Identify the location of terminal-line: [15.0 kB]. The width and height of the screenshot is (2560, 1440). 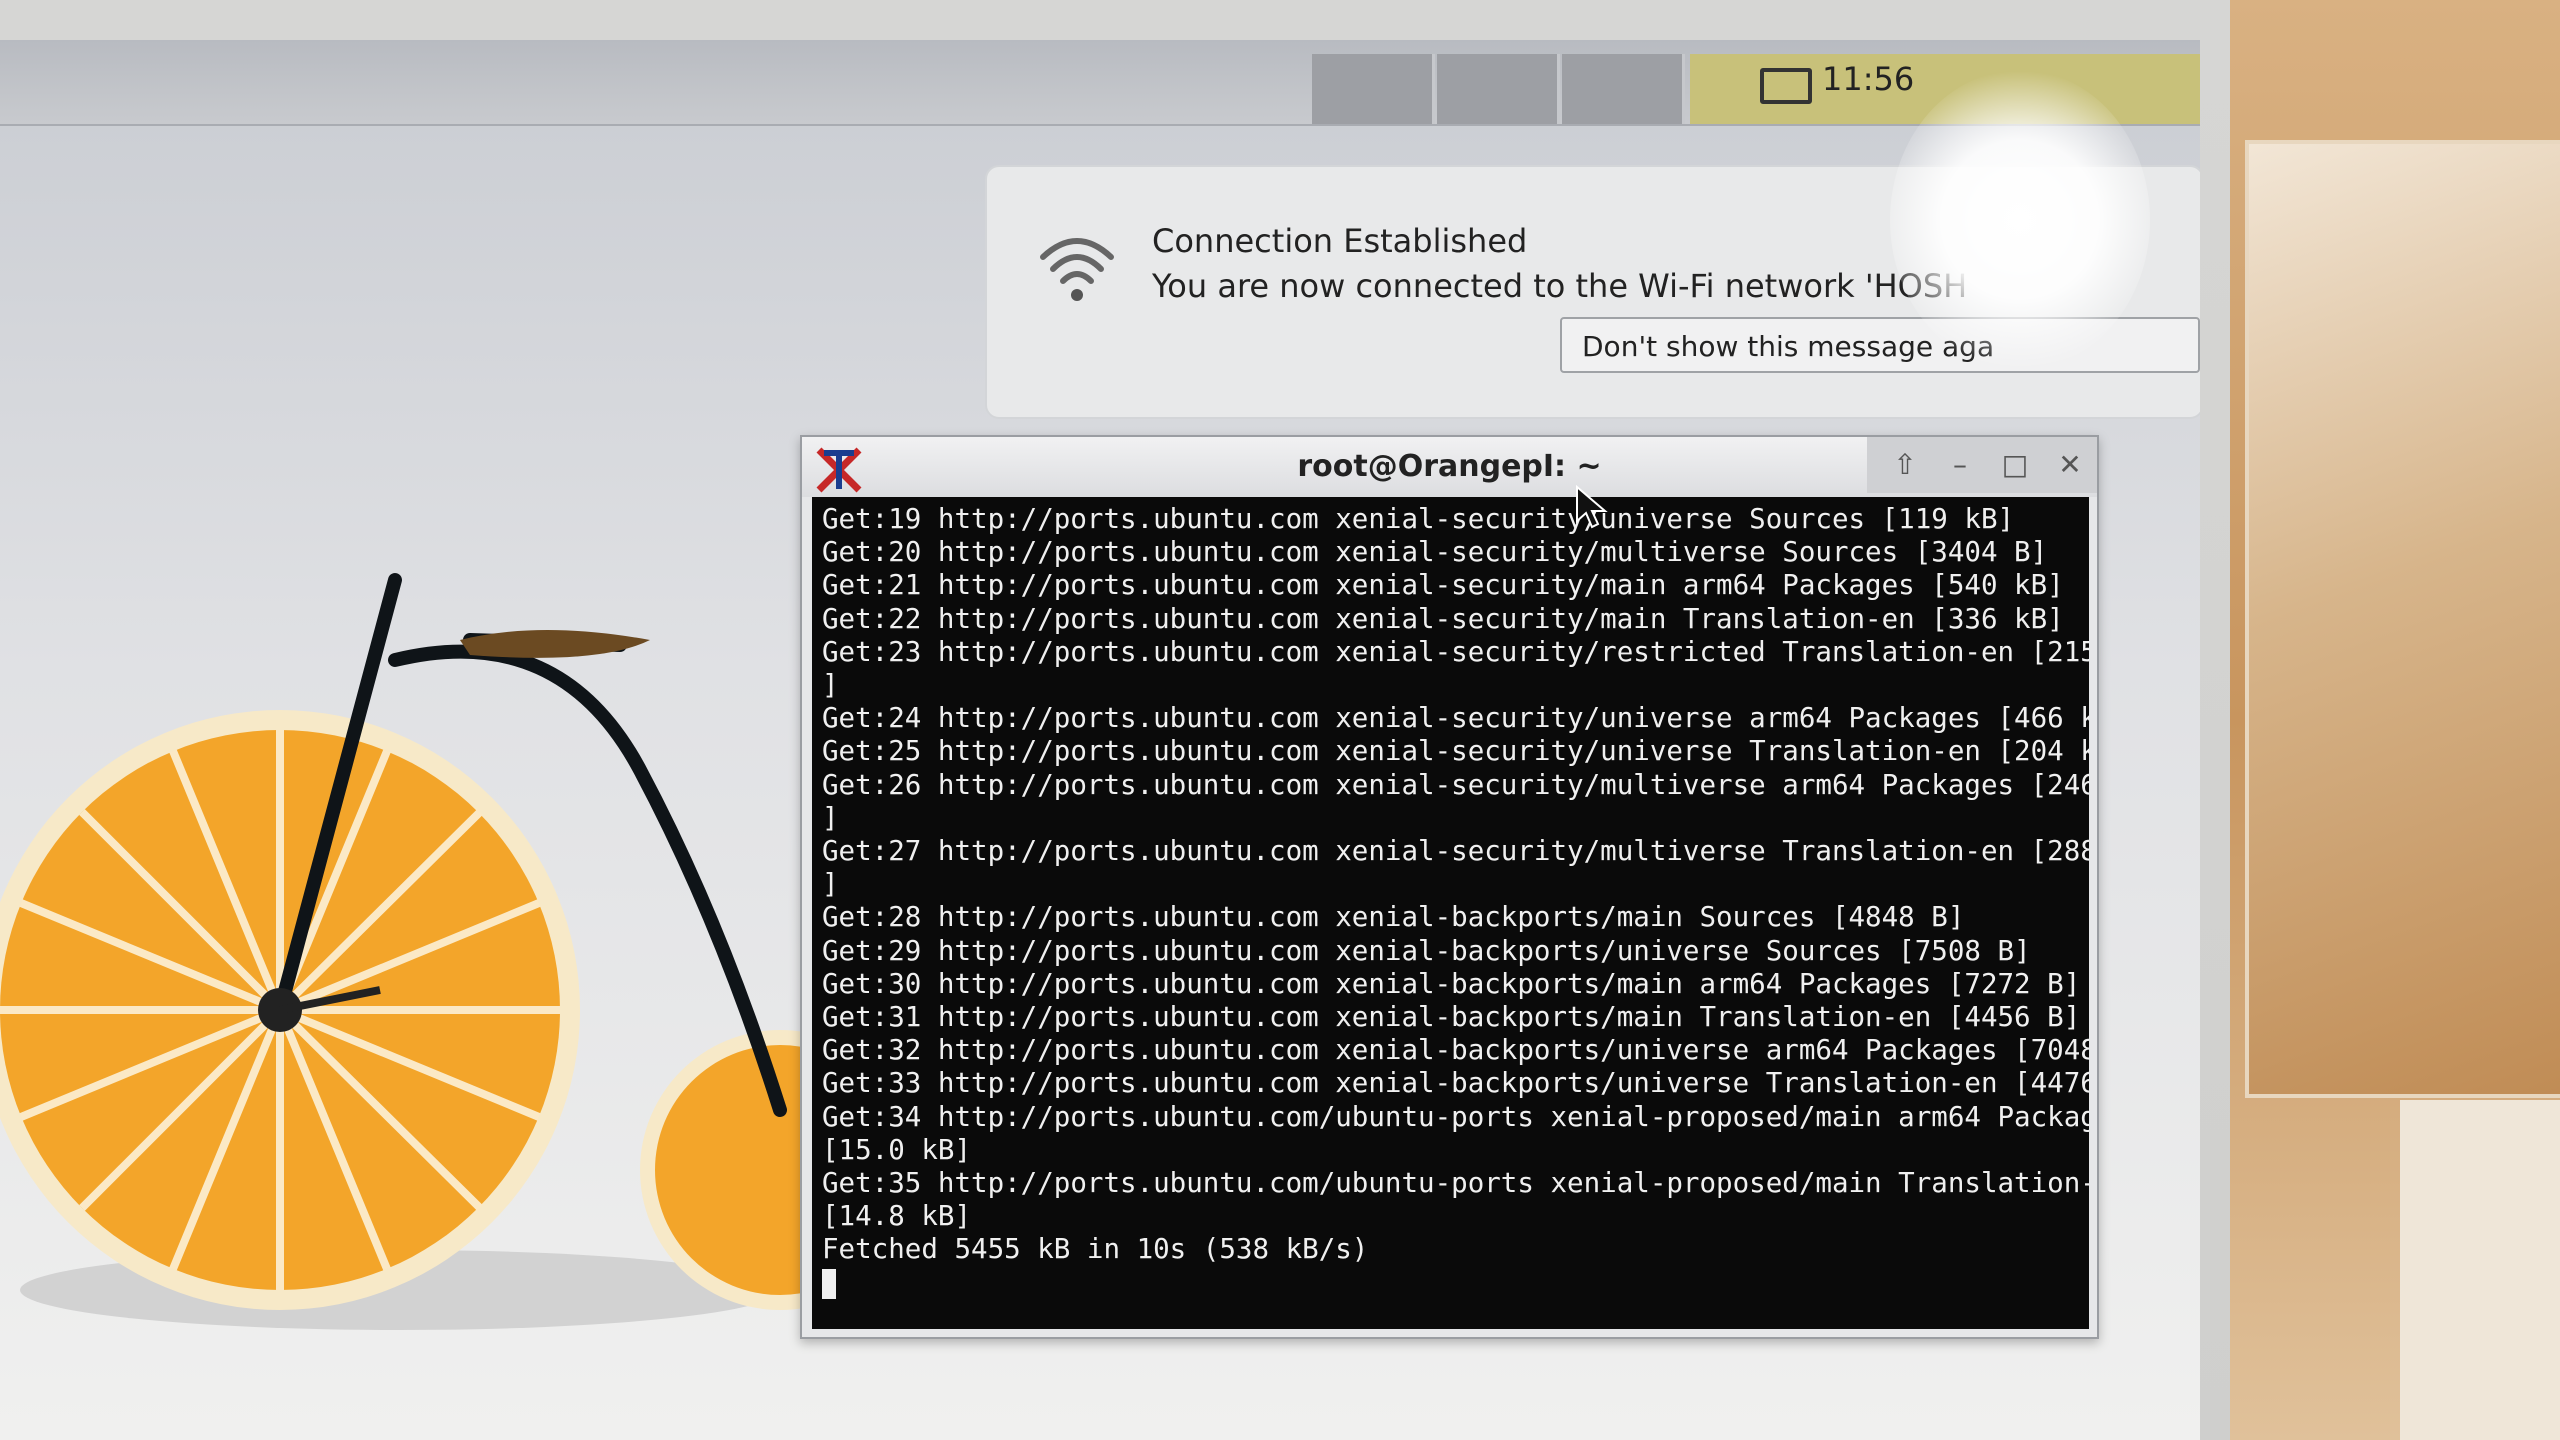
(897, 1149).